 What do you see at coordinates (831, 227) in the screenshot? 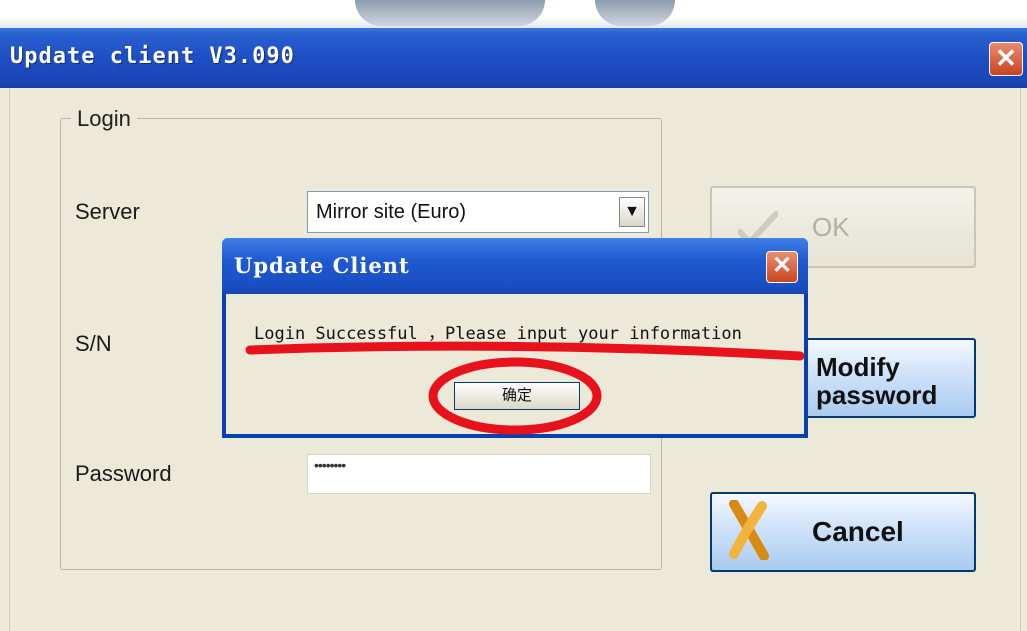
I see `ok-button-label: OK` at bounding box center [831, 227].